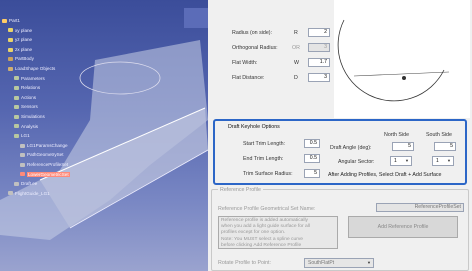 This screenshot has height=271, width=472. What do you see at coordinates (10, 68) in the screenshot?
I see `objects-icon` at bounding box center [10, 68].